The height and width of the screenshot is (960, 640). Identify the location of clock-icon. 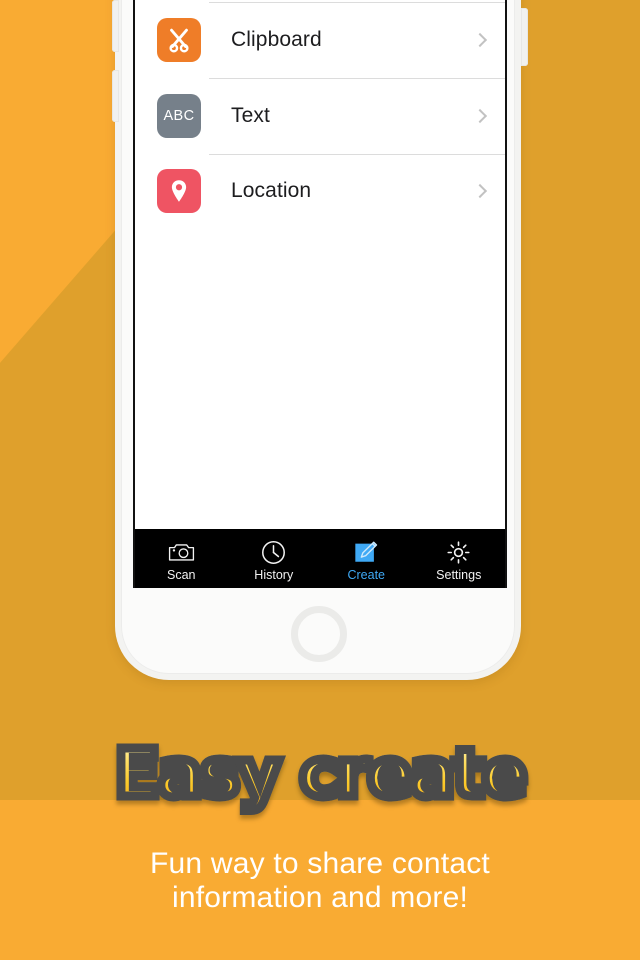
(273, 552).